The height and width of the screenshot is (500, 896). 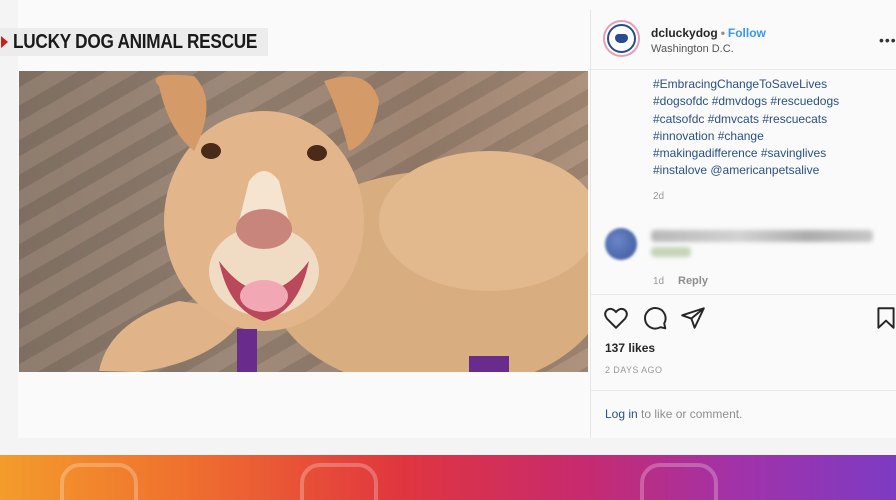 I want to click on location-link: Washington D.C., so click(x=692, y=49).